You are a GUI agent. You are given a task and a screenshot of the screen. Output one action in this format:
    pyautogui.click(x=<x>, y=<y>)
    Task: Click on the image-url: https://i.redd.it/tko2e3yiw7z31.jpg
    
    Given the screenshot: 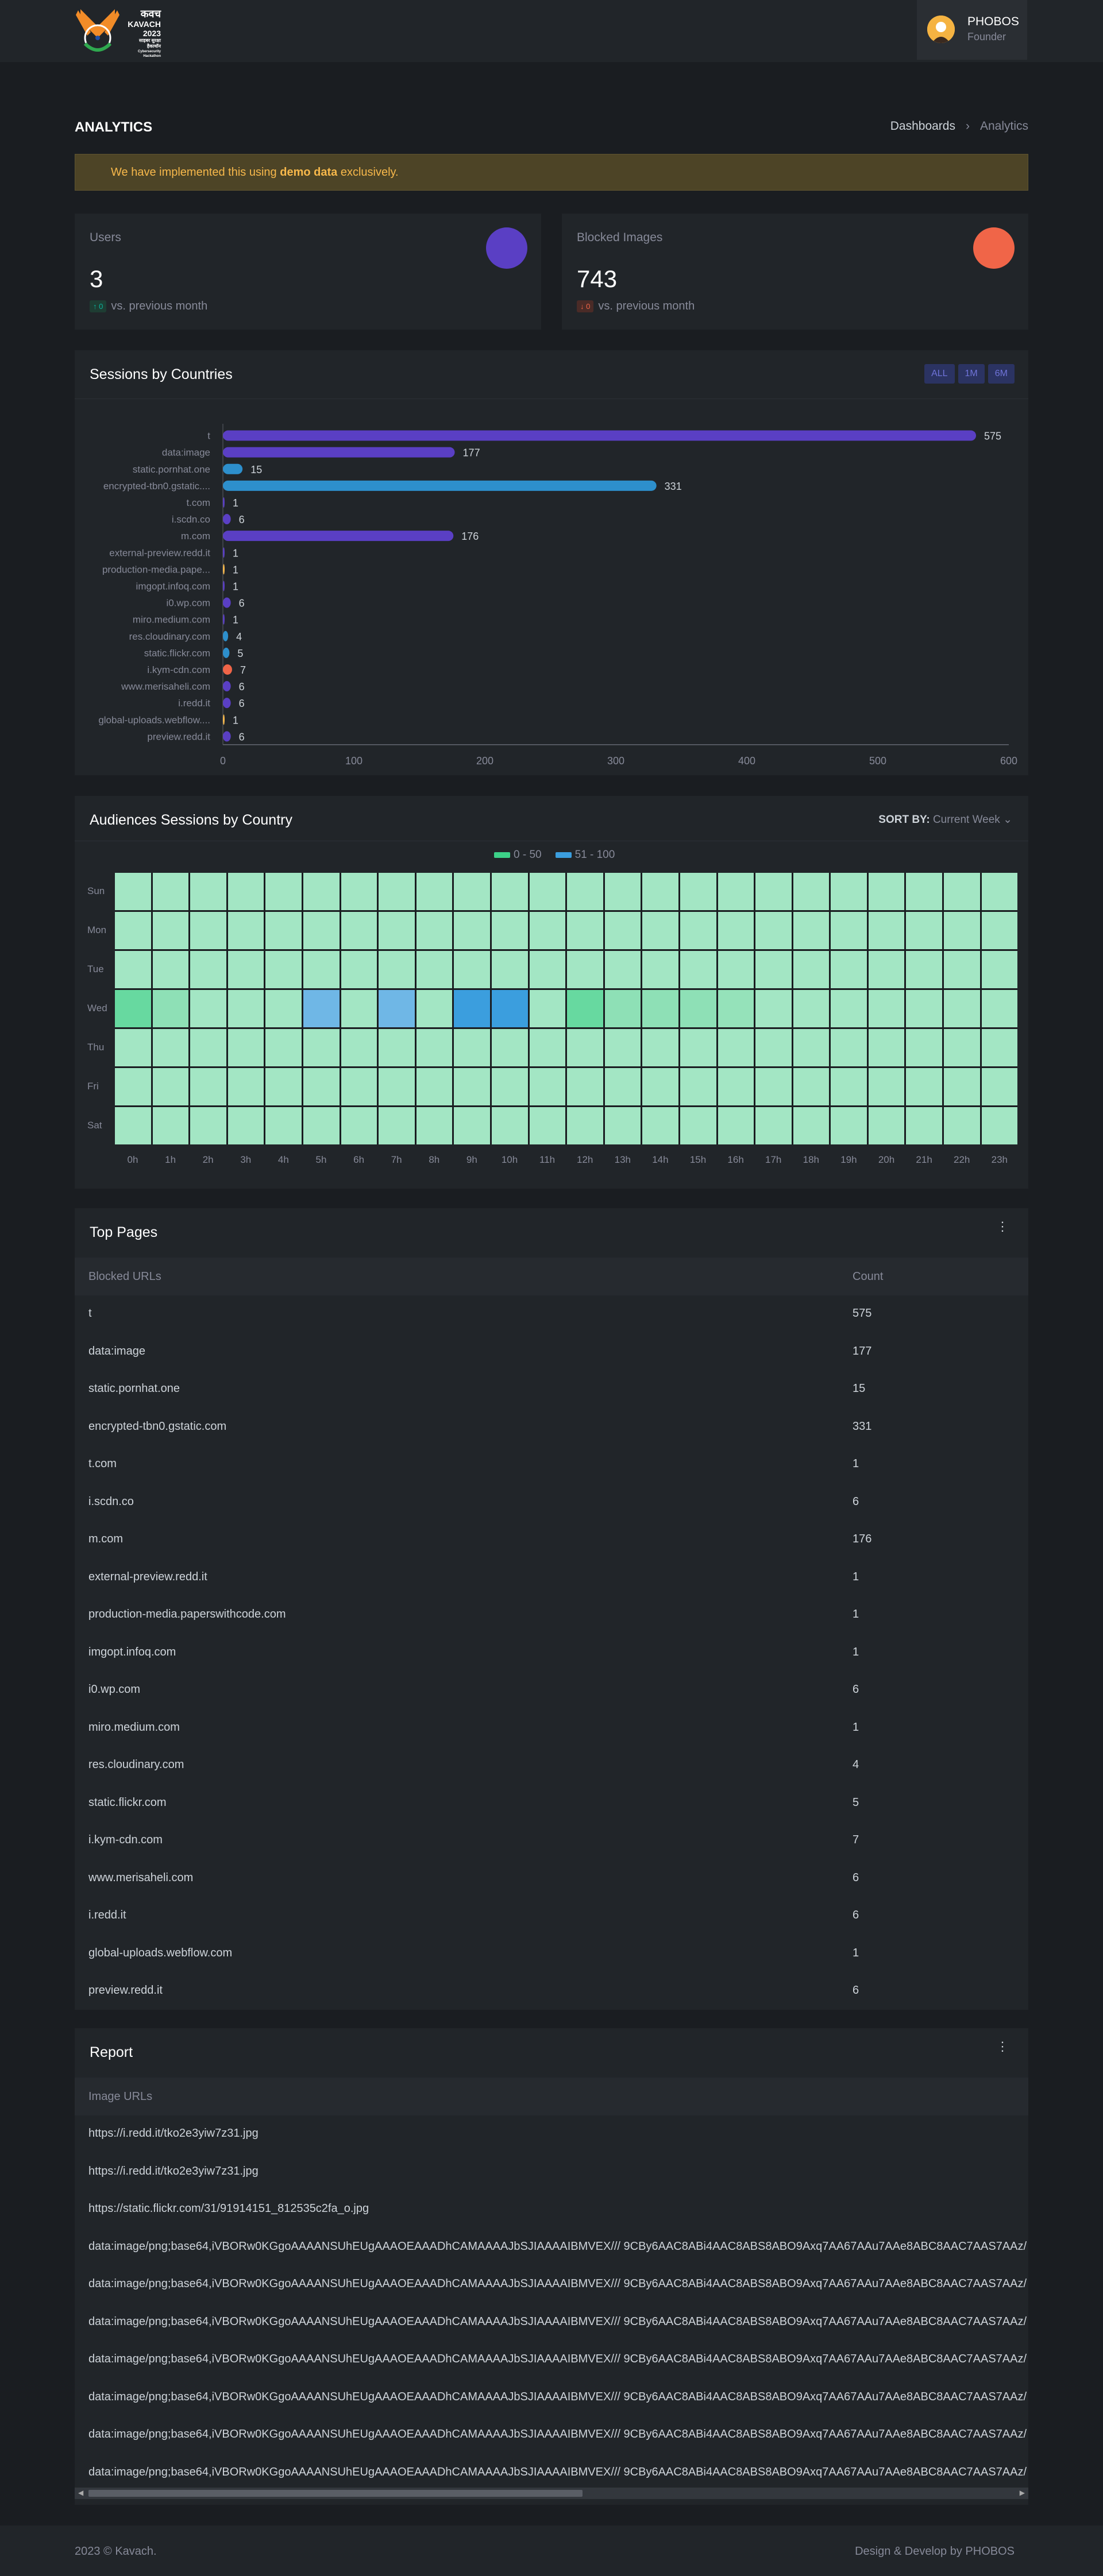 What is the action you would take?
    pyautogui.click(x=173, y=2171)
    